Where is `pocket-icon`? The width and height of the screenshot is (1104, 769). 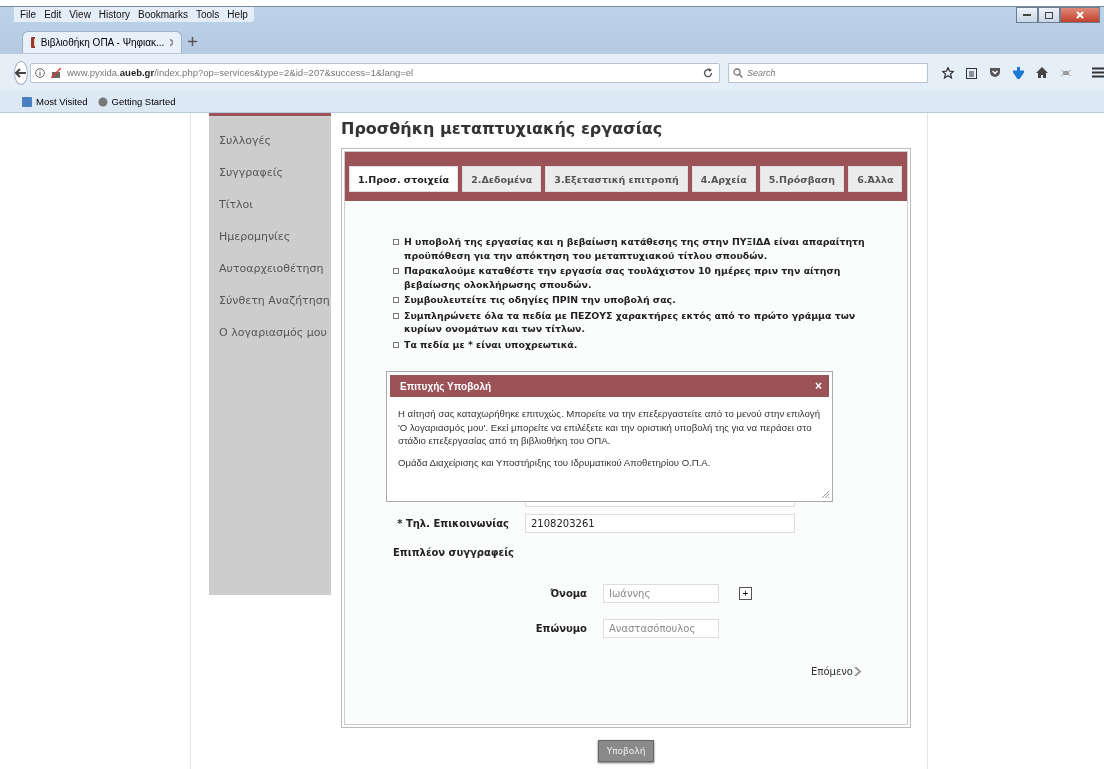 pocket-icon is located at coordinates (995, 72).